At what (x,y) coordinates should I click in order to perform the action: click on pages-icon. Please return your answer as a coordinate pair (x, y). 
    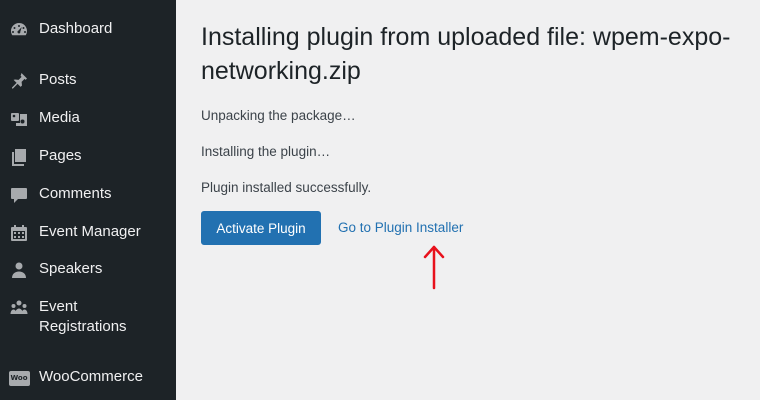
    Looking at the image, I should click on (19, 157).